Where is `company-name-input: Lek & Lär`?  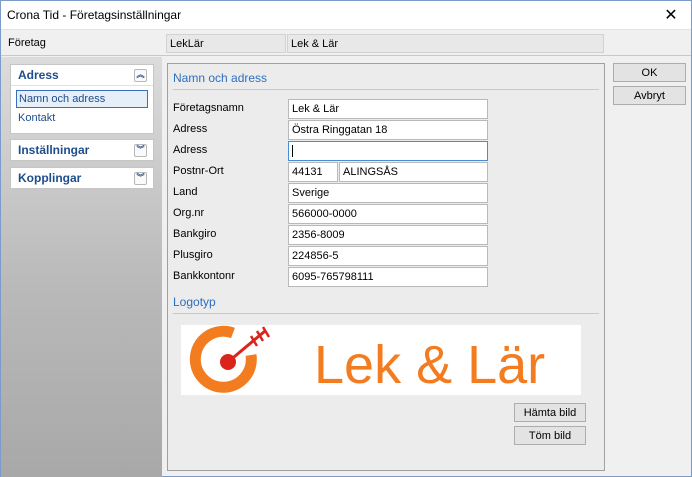 company-name-input: Lek & Lär is located at coordinates (388, 109).